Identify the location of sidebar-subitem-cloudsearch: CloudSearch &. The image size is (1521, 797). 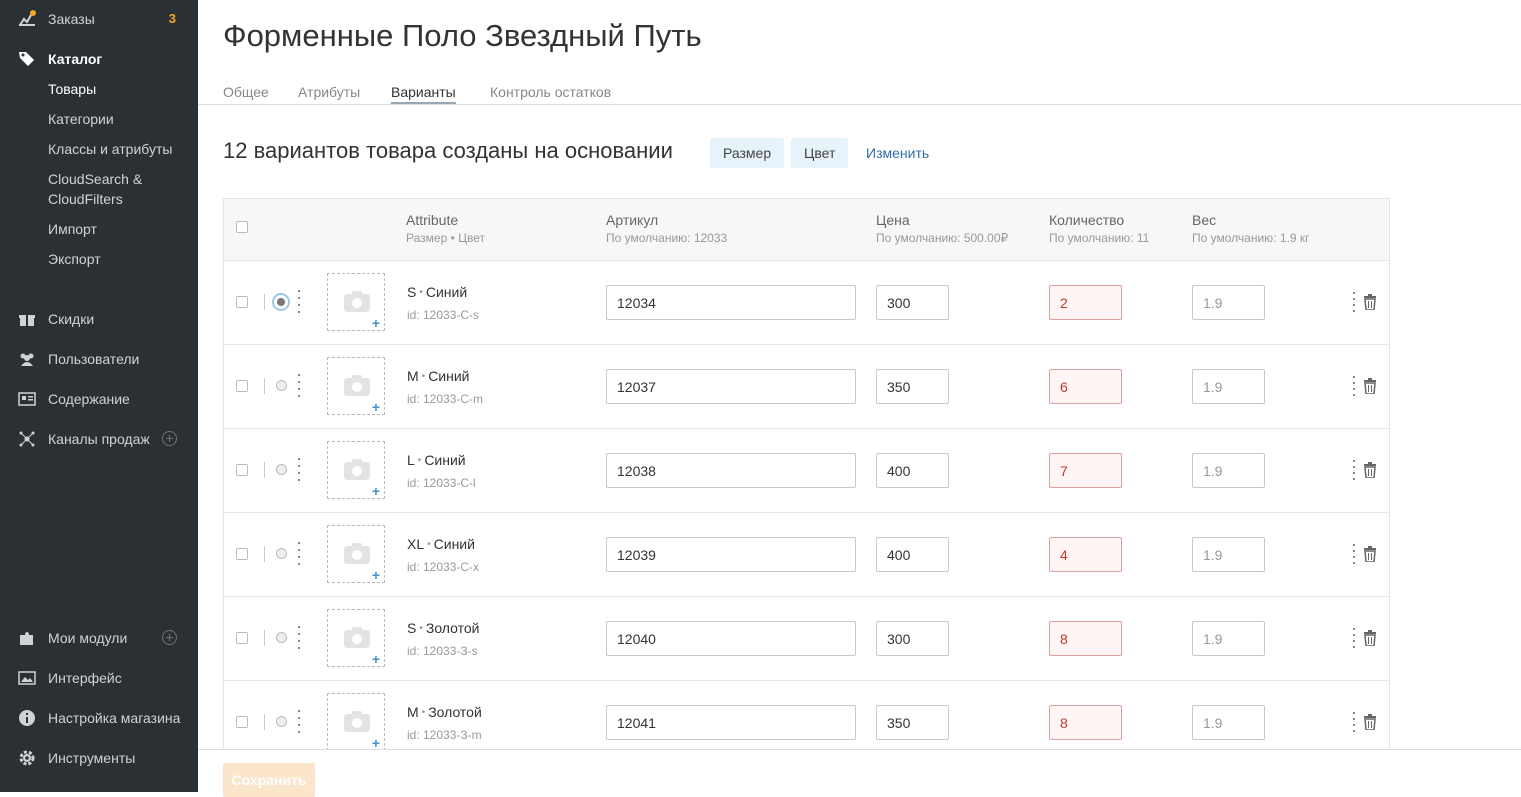
(95, 179).